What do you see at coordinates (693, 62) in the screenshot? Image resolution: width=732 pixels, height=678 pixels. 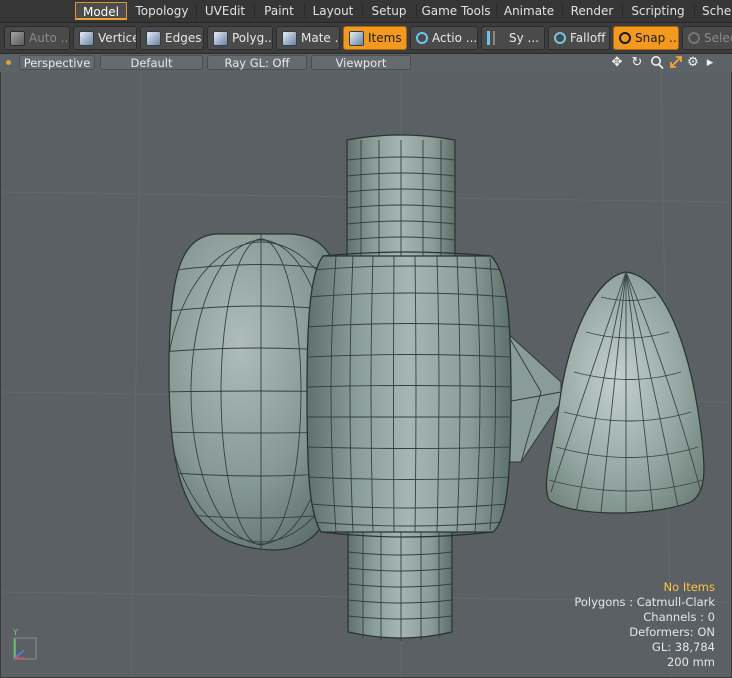 I see `gear-icon: ⚙` at bounding box center [693, 62].